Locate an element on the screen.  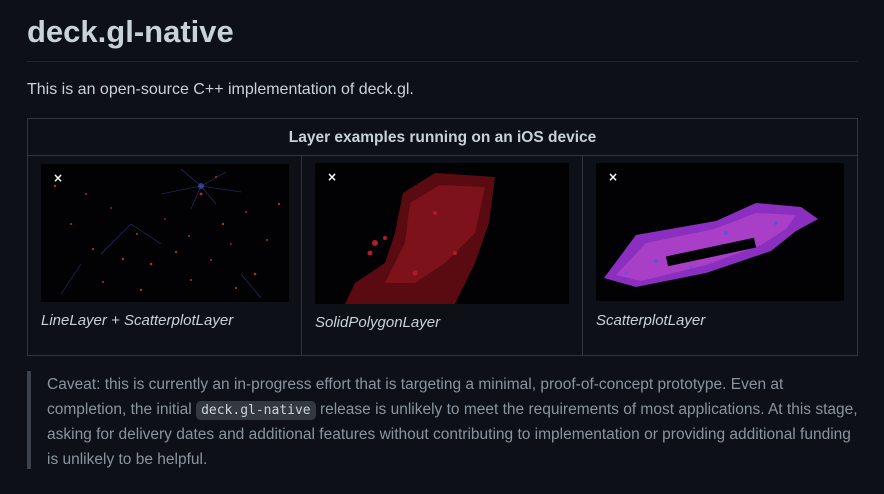
table-cell-scatterplotlayer: × ScatterplotLayer is located at coordinates (720, 255).